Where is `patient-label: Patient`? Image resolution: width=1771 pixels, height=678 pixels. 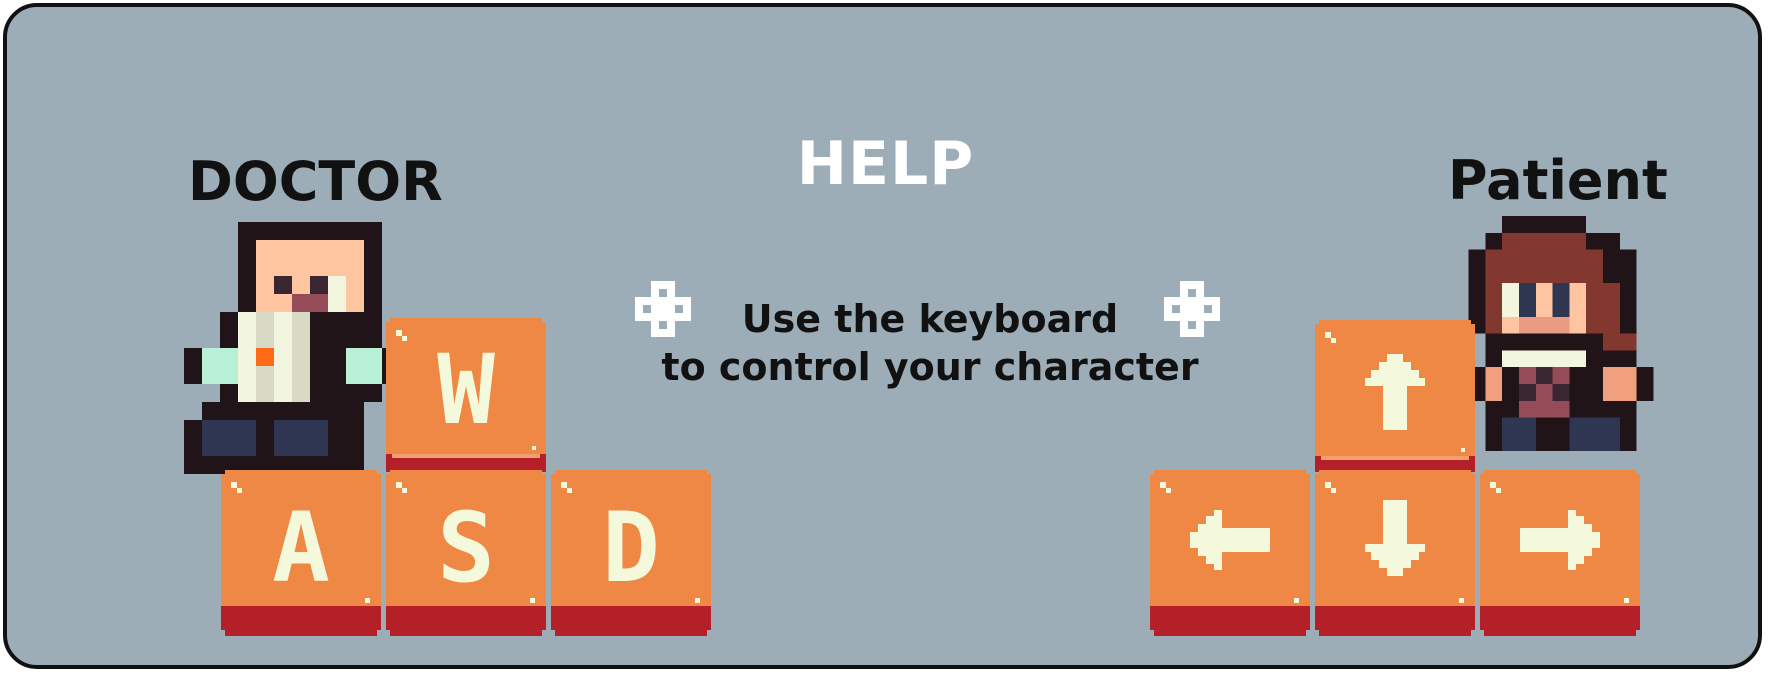
patient-label: Patient is located at coordinates (1558, 180).